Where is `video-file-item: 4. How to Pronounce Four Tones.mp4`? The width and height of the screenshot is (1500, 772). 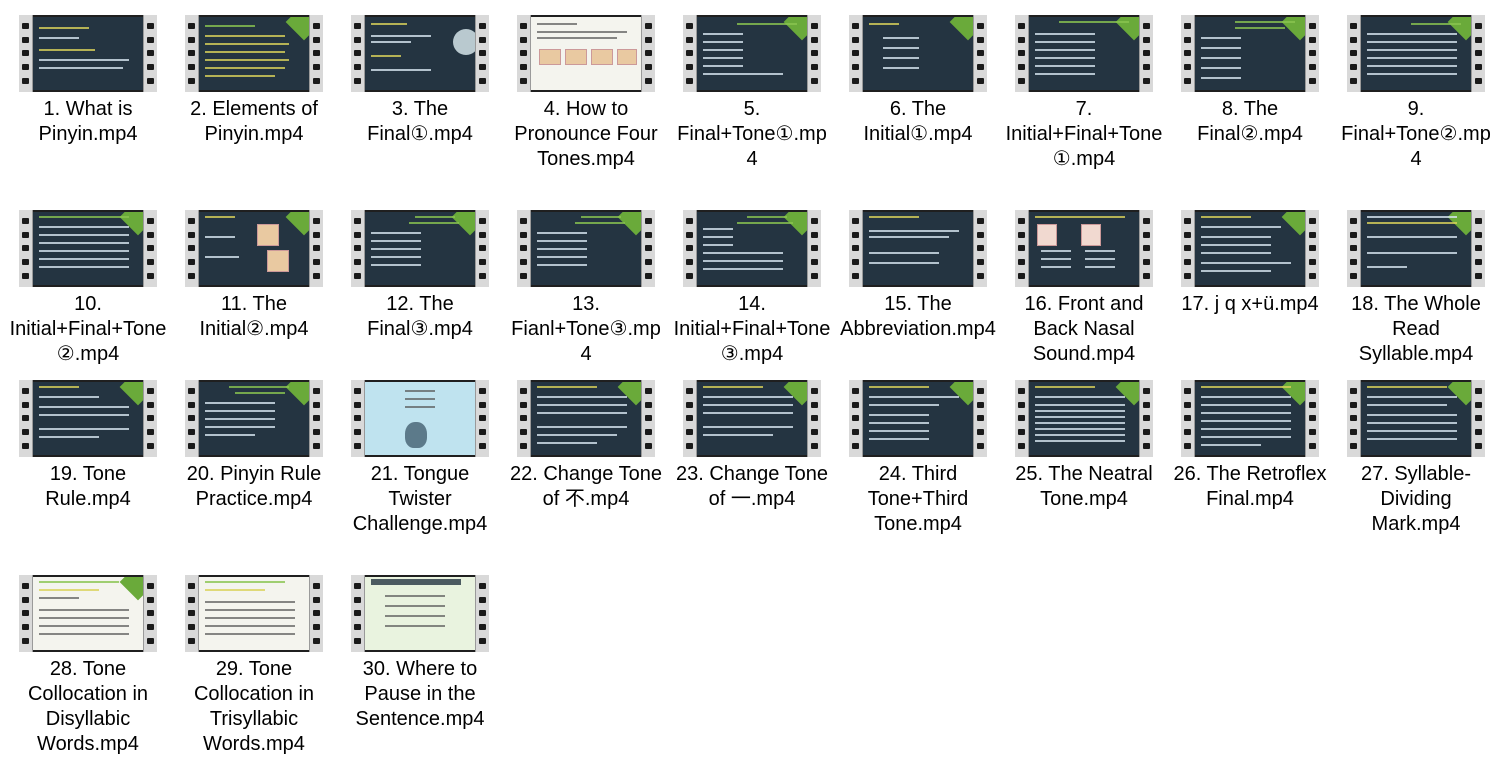
video-file-item: 4. How to Pronounce Four Tones.mp4 is located at coordinates (586, 93).